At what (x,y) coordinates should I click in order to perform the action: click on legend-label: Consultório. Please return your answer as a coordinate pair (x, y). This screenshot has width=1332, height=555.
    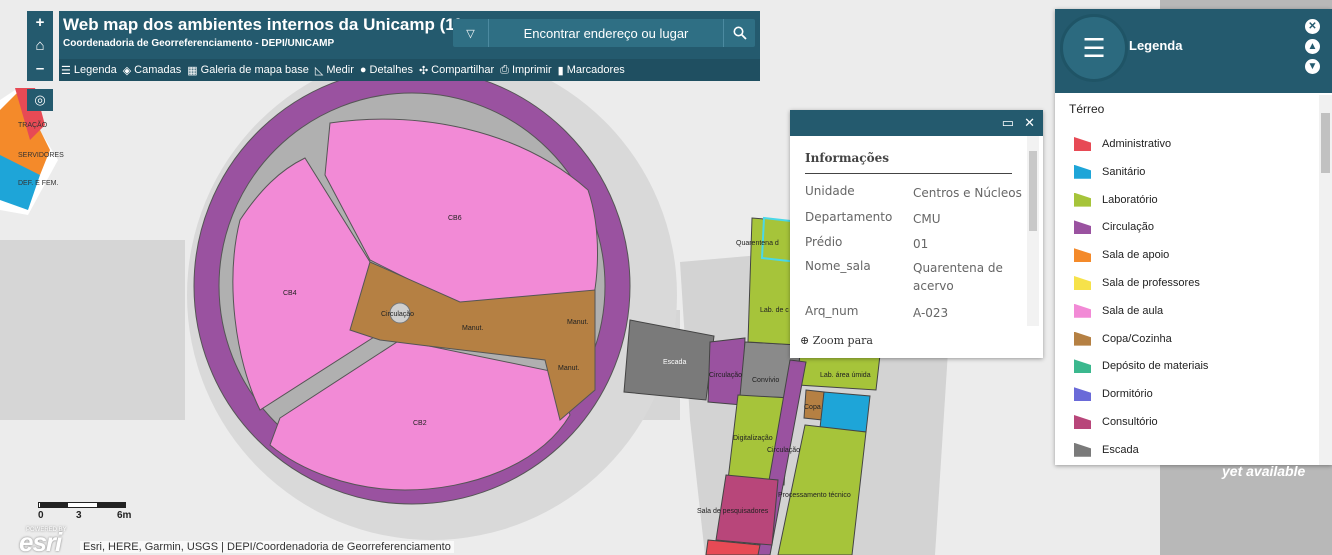
    Looking at the image, I should click on (1130, 422).